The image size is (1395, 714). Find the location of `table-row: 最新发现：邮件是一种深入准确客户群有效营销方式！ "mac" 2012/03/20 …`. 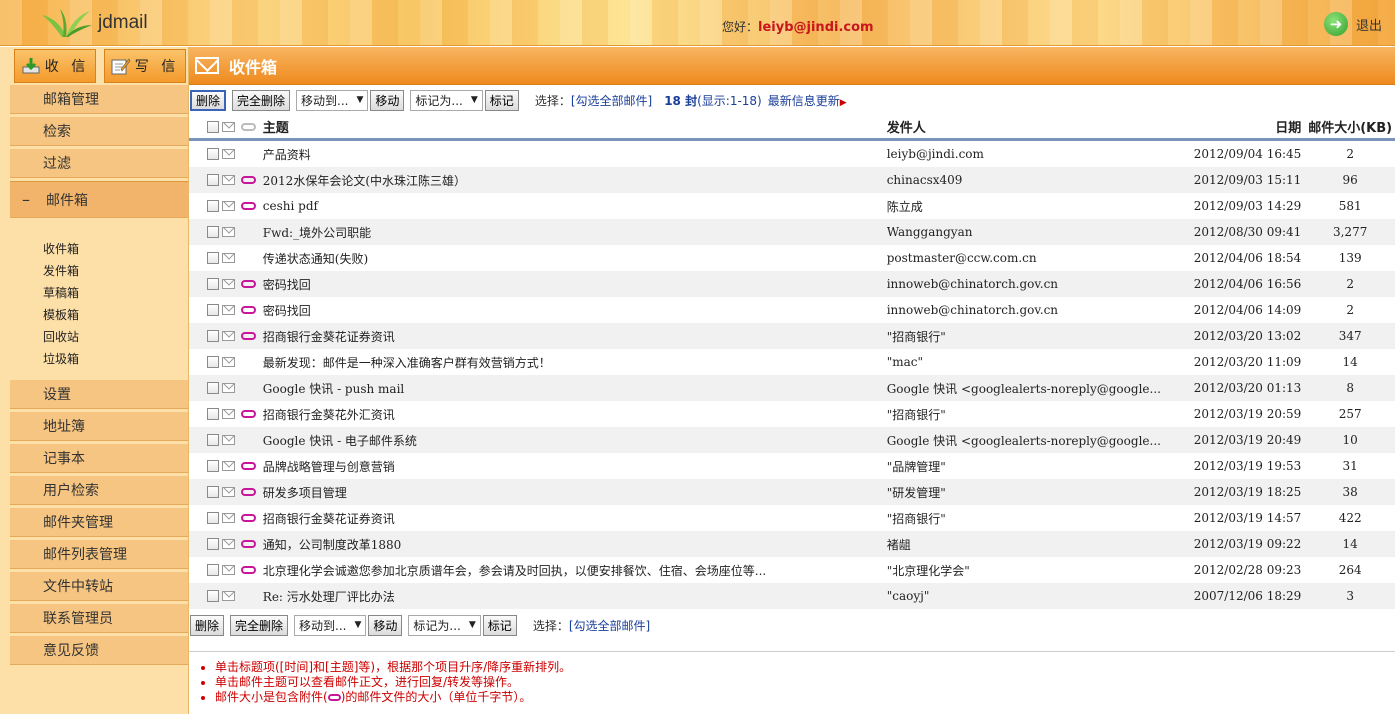

table-row: 最新发现：邮件是一种深入准确客户群有效营销方式！ "mac" 2012/03/20 … is located at coordinates (792, 362).